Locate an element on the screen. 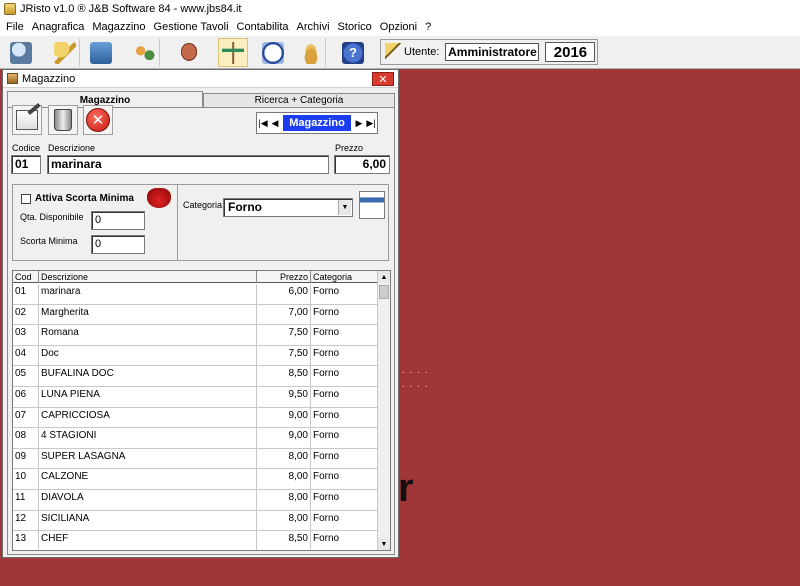  coins-icon is located at coordinates (311, 52).